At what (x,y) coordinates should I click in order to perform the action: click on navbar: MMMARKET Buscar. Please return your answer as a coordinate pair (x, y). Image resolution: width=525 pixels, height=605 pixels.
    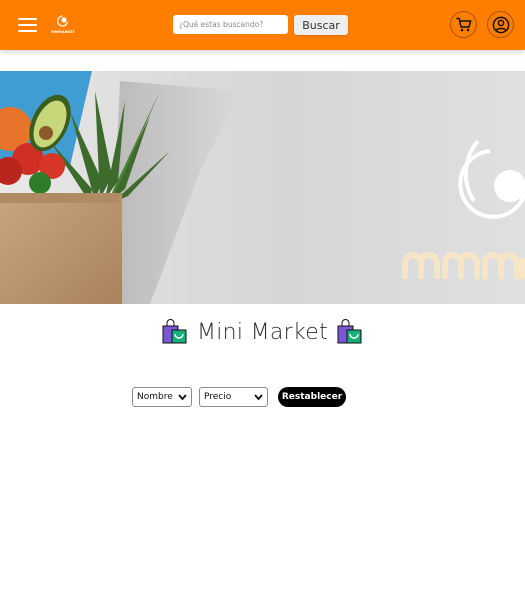
    Looking at the image, I should click on (262, 25).